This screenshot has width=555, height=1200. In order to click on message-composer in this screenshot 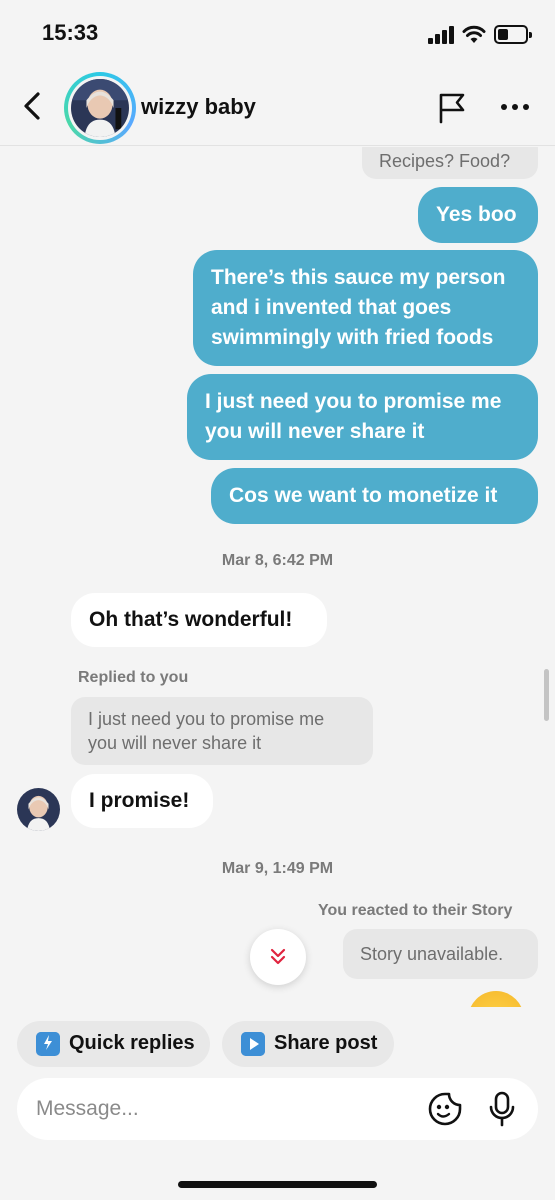, I will do `click(277, 1109)`.